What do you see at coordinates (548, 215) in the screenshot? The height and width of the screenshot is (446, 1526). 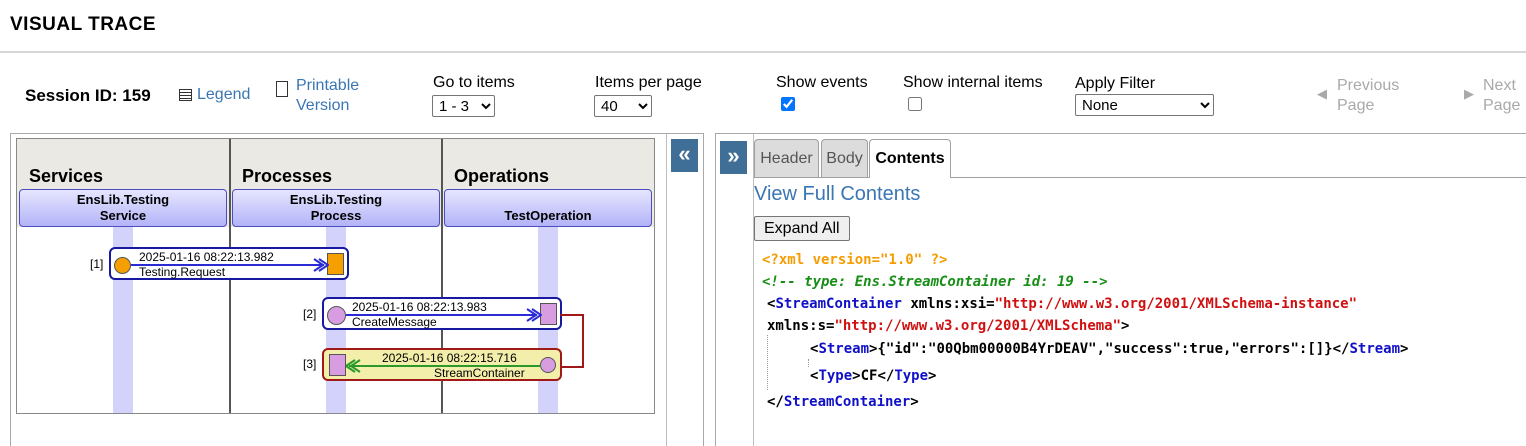 I see `lane-box-line2: TestOperation` at bounding box center [548, 215].